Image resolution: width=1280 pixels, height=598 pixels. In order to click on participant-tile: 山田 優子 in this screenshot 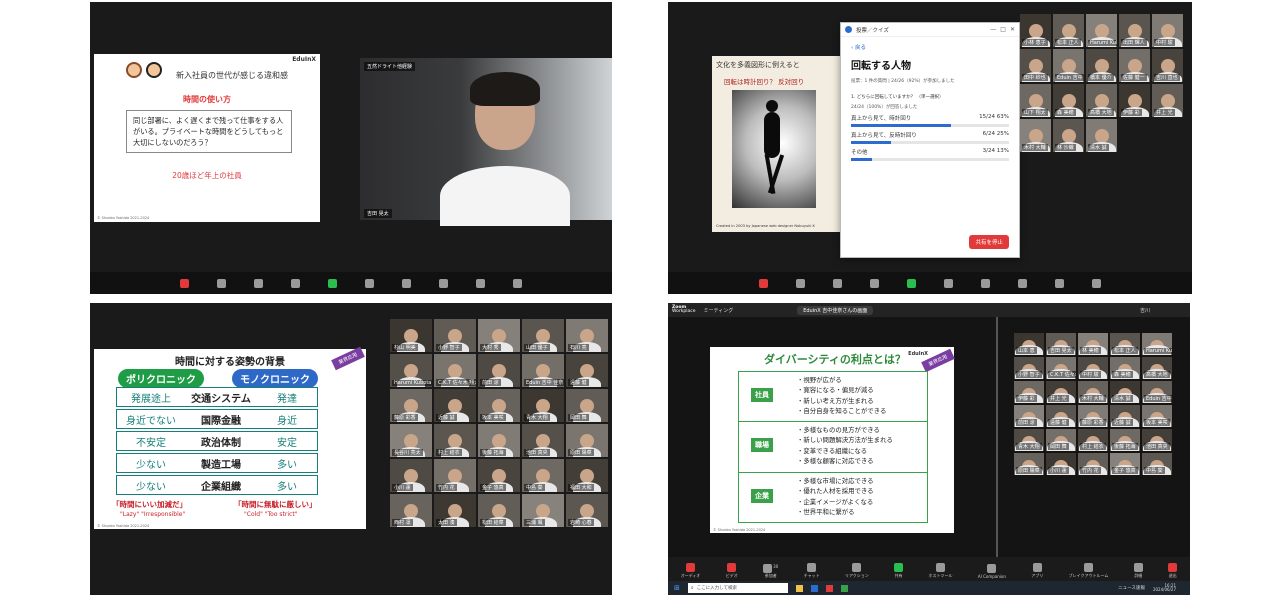, I will do `click(543, 335)`.